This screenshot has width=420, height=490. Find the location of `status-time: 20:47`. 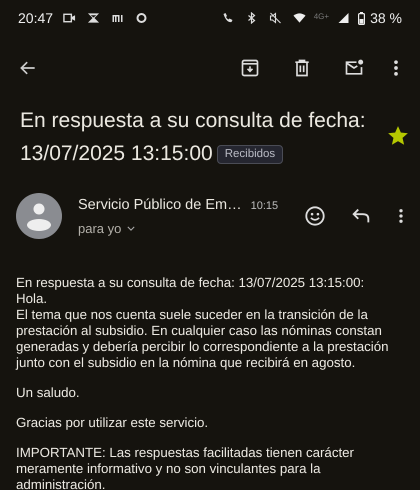

status-time: 20:47 is located at coordinates (36, 18).